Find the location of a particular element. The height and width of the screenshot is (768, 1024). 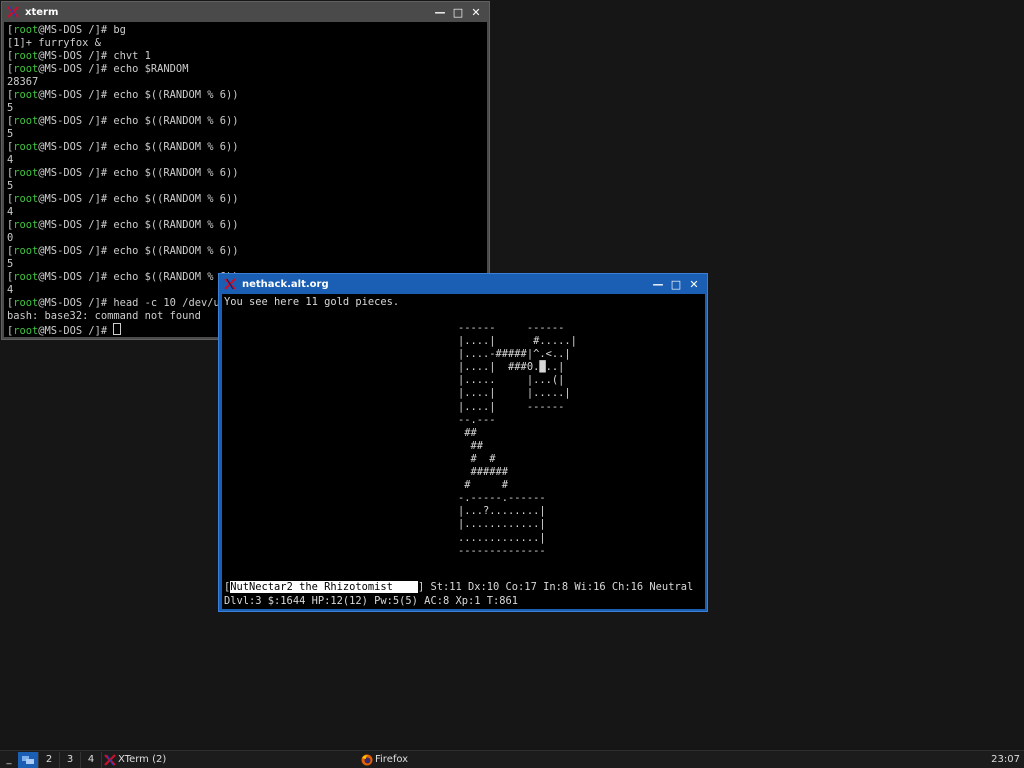

map-row: .............| is located at coordinates (502, 537).